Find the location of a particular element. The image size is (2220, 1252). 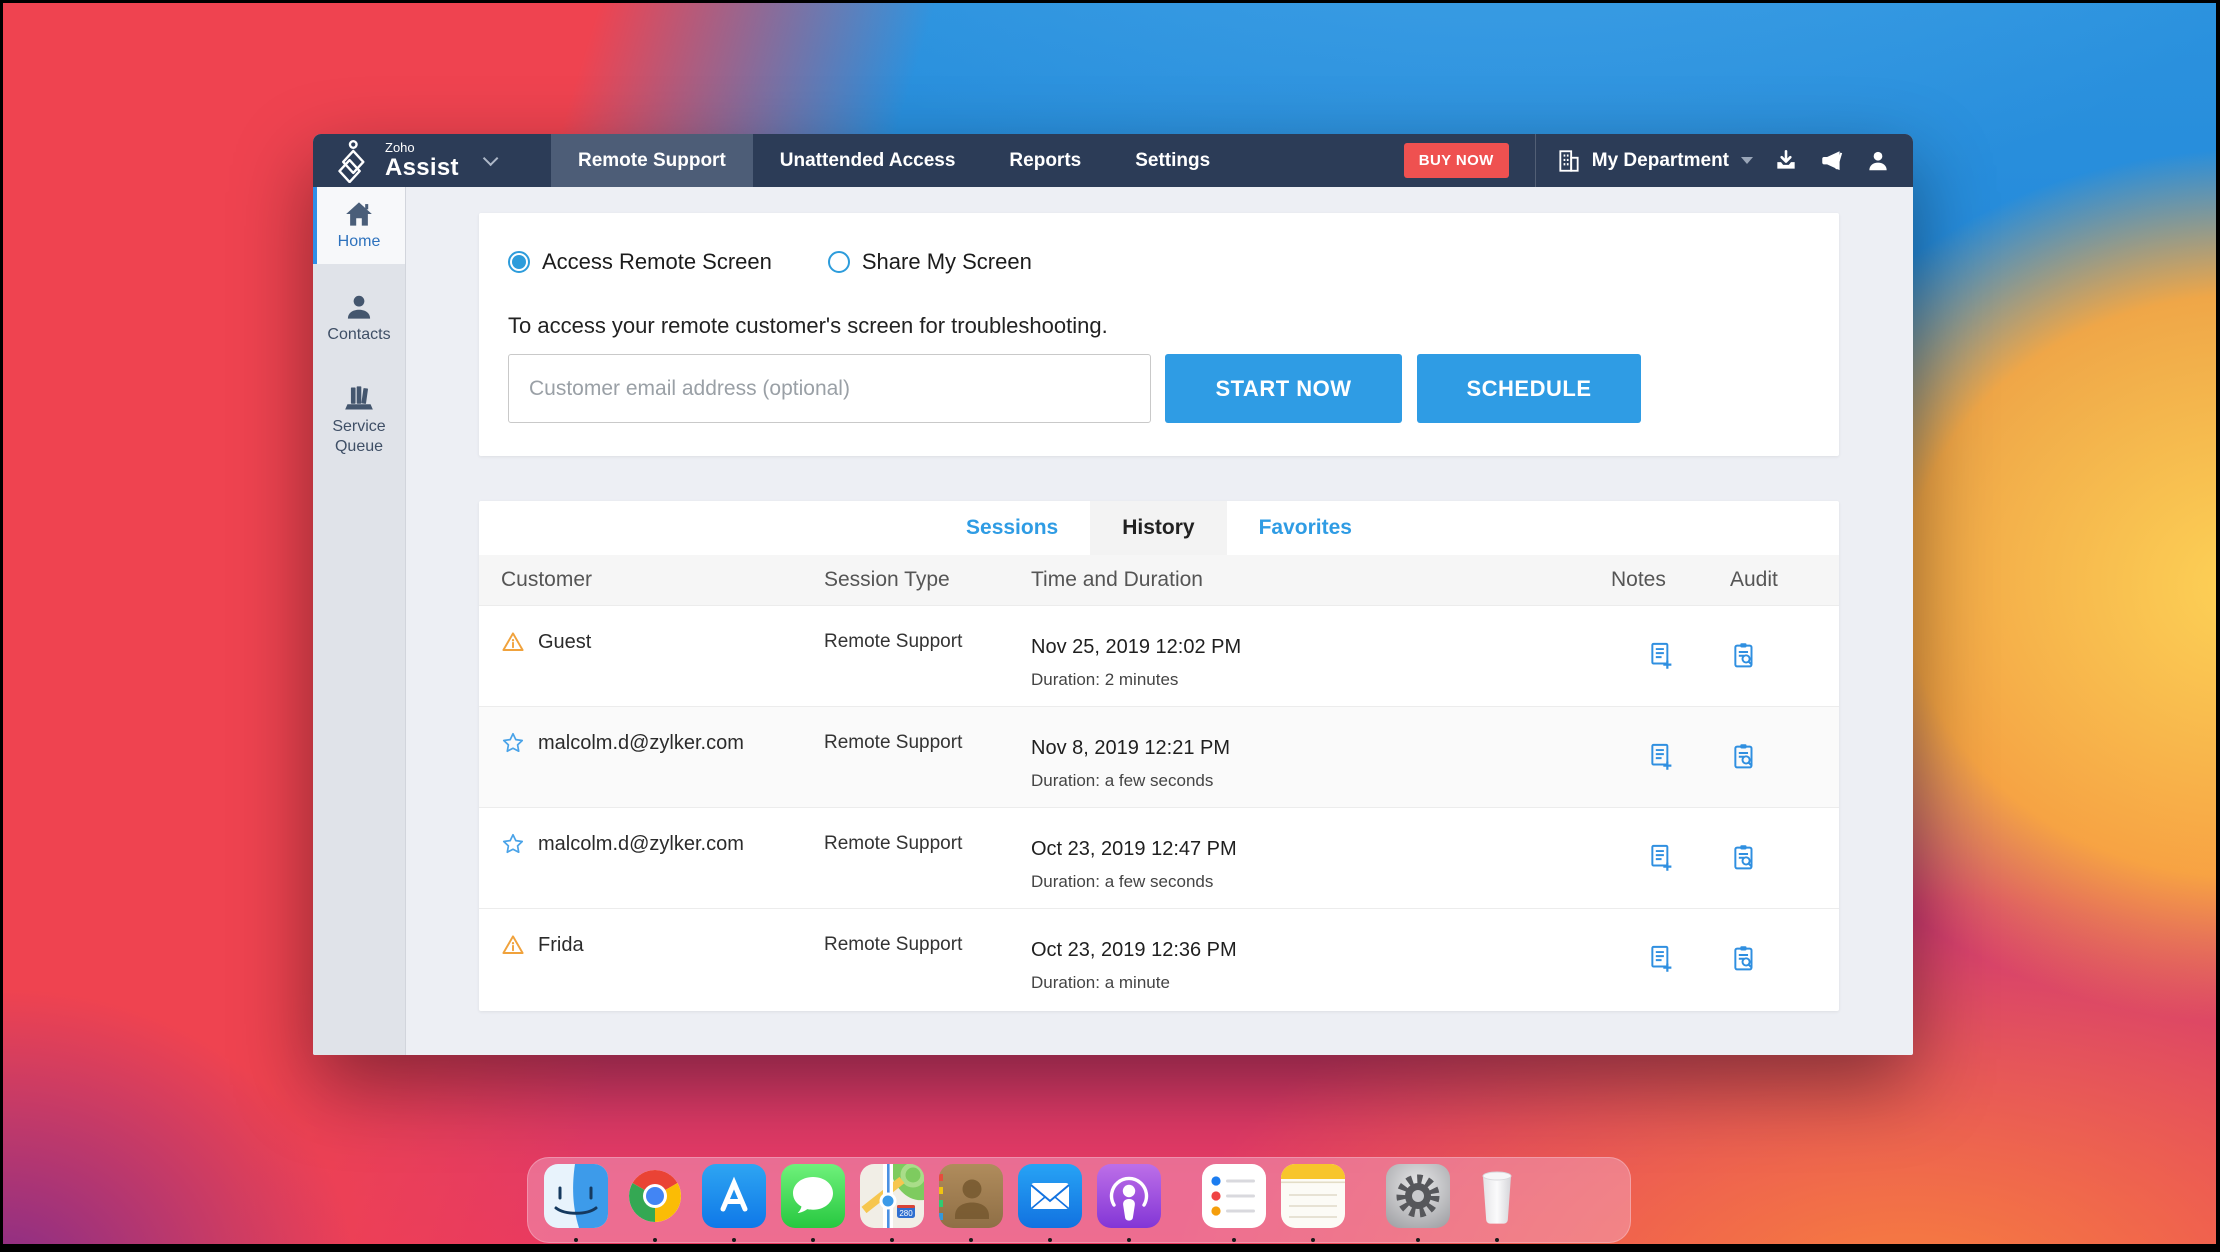

brand-text: Zoho Assist is located at coordinates (422, 160).